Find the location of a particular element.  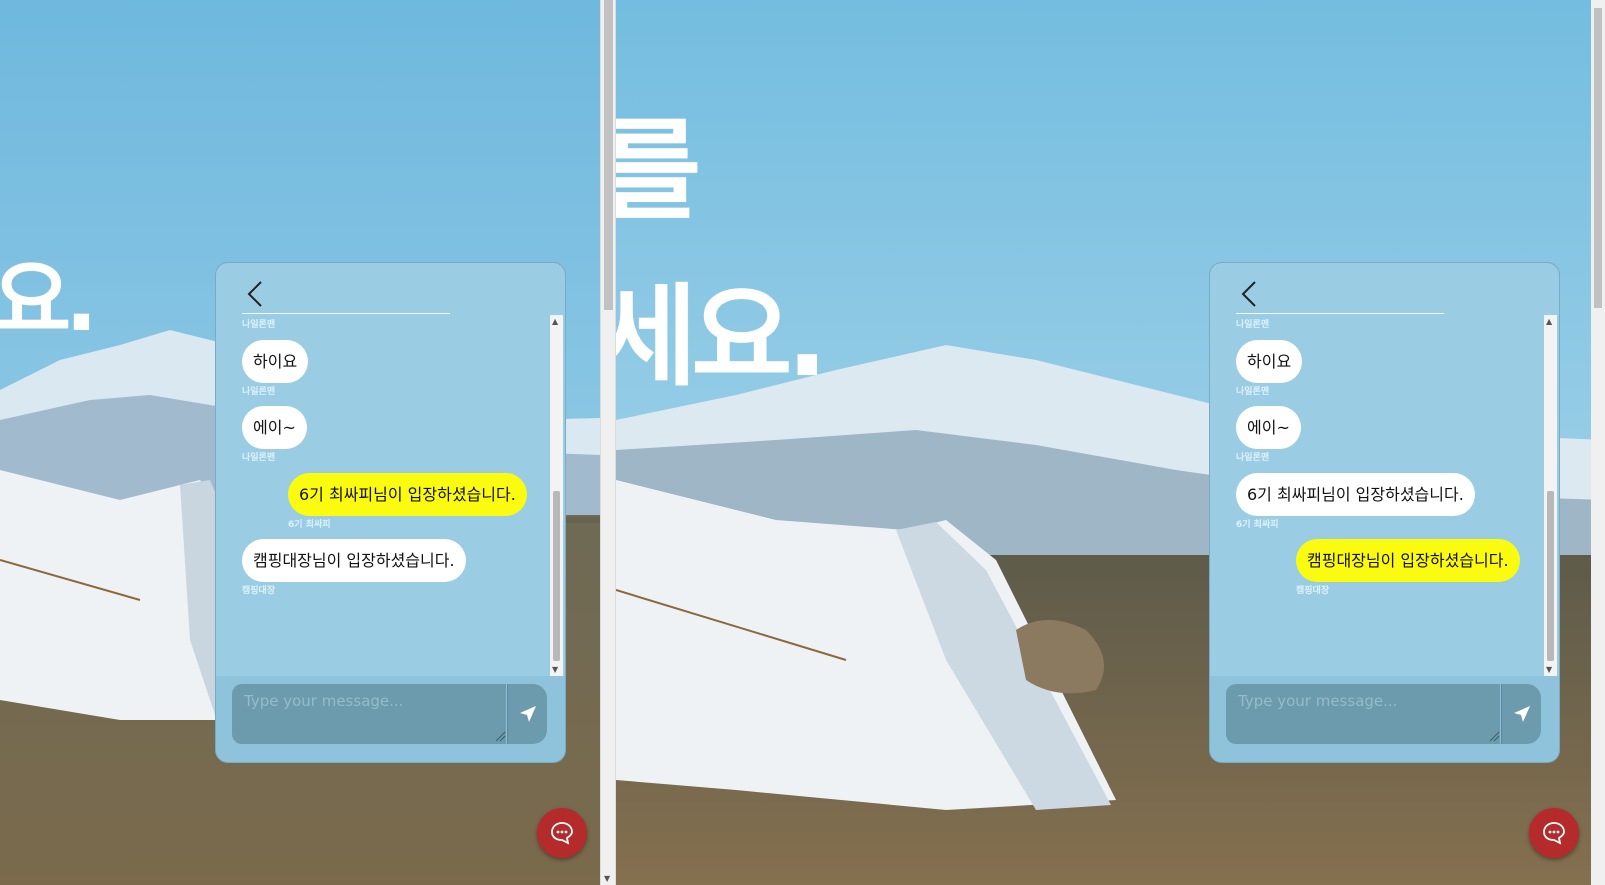

message-bubble-mine: 캠핑대장님이 입장하셨습니다. is located at coordinates (1408, 560).